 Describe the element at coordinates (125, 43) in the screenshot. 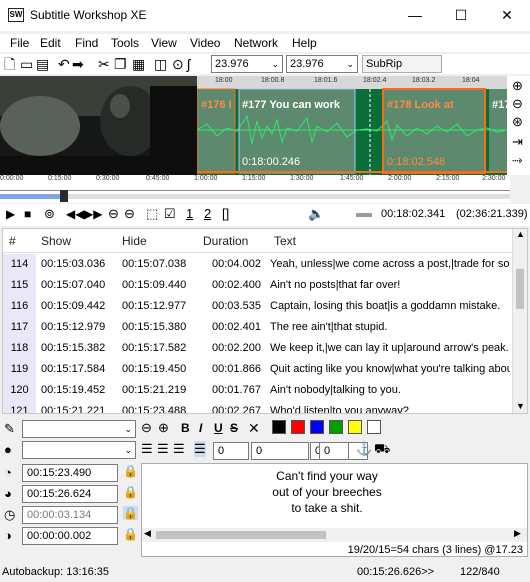

I see `menu-tools: Tools` at that location.